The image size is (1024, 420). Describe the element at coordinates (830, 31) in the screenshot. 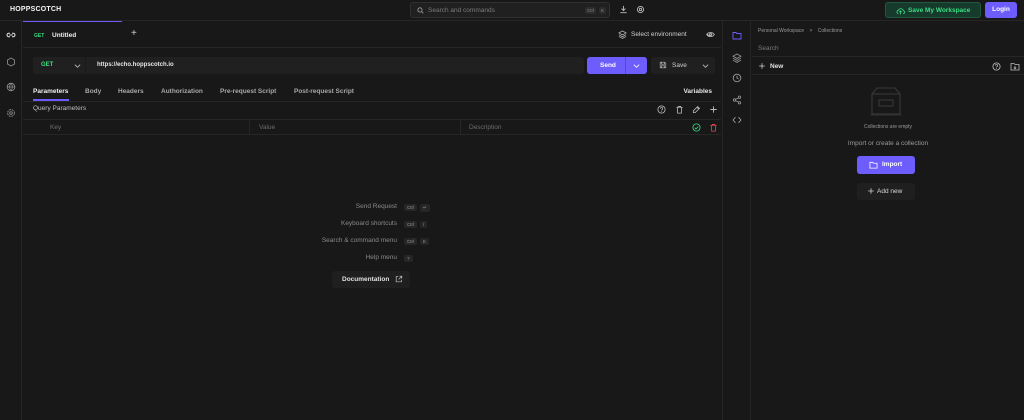

I see `breadcrumb-collections: Collections` at that location.